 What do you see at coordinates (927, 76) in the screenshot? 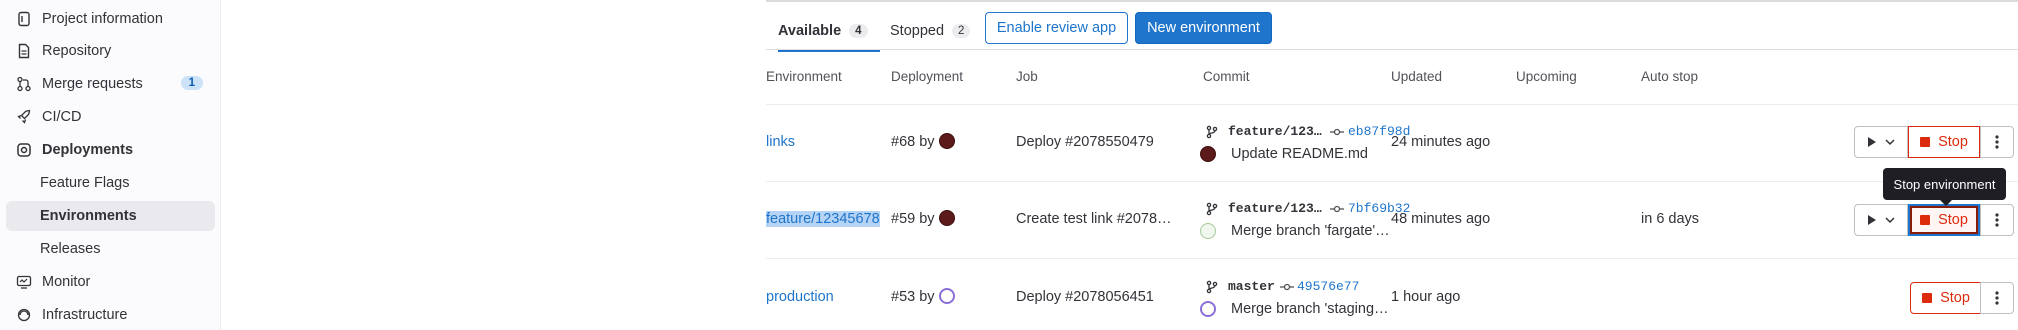
I see `column-header-deployment: Deployment` at bounding box center [927, 76].